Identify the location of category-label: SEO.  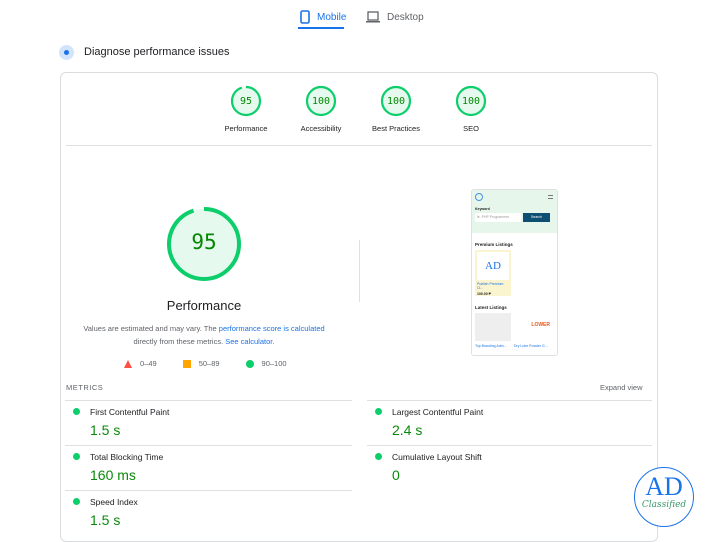
(471, 128).